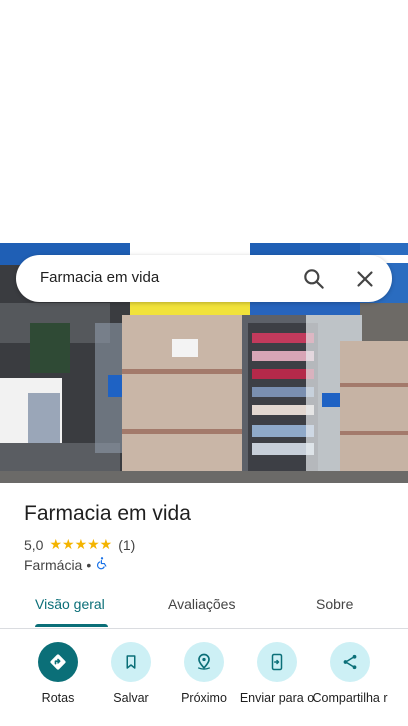  What do you see at coordinates (365, 279) in the screenshot?
I see `close-icon` at bounding box center [365, 279].